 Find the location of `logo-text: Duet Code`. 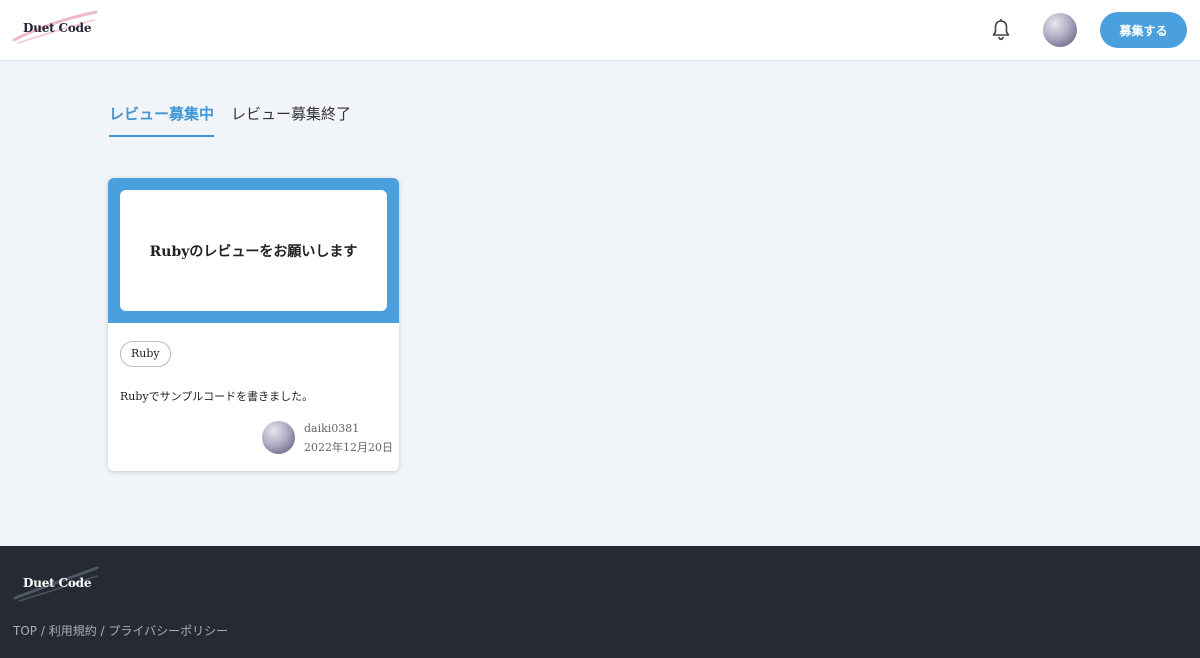

logo-text: Duet Code is located at coordinates (57, 28).